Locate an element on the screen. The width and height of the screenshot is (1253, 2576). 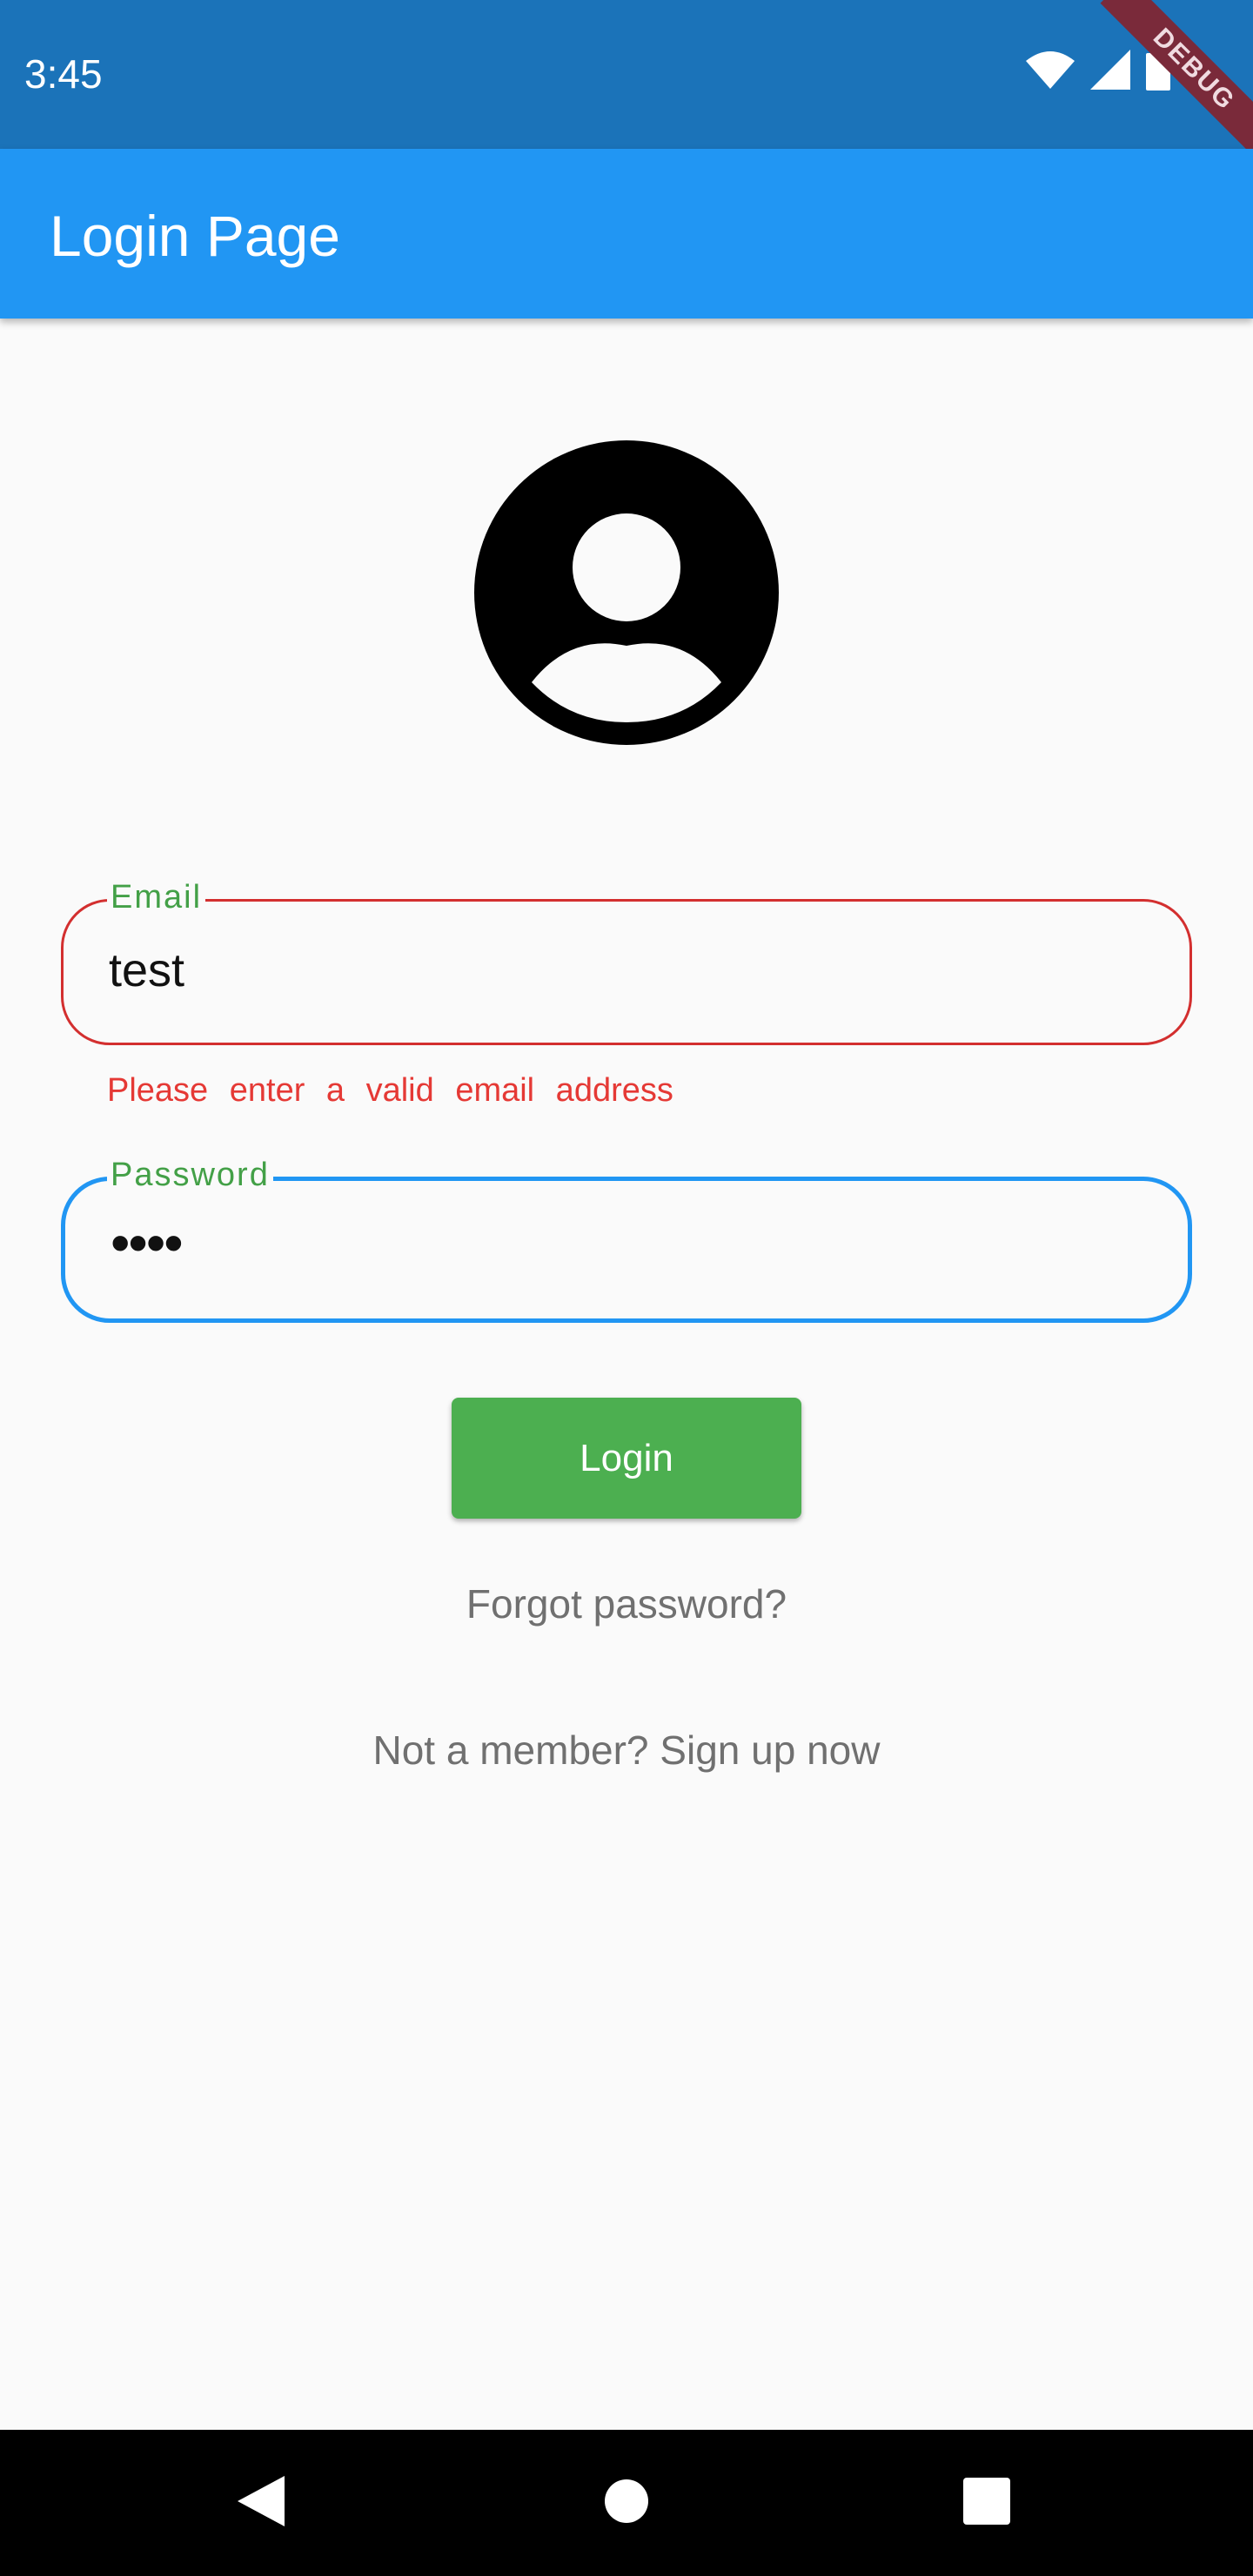
wifi-icon is located at coordinates (1050, 69).